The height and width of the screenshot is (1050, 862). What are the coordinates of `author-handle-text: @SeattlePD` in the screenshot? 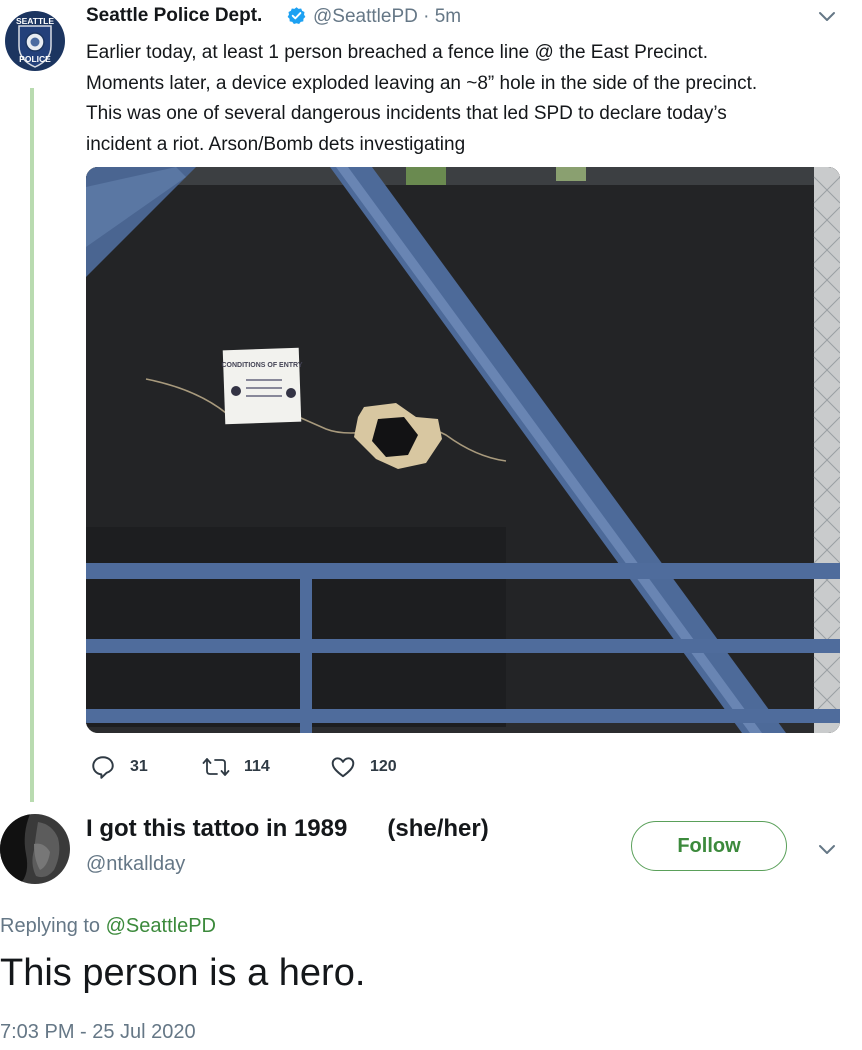 It's located at (365, 16).